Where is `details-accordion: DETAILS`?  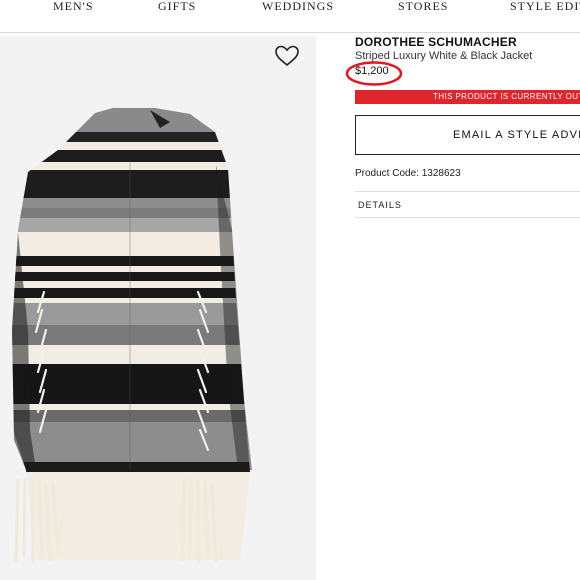 details-accordion: DETAILS is located at coordinates (467, 204).